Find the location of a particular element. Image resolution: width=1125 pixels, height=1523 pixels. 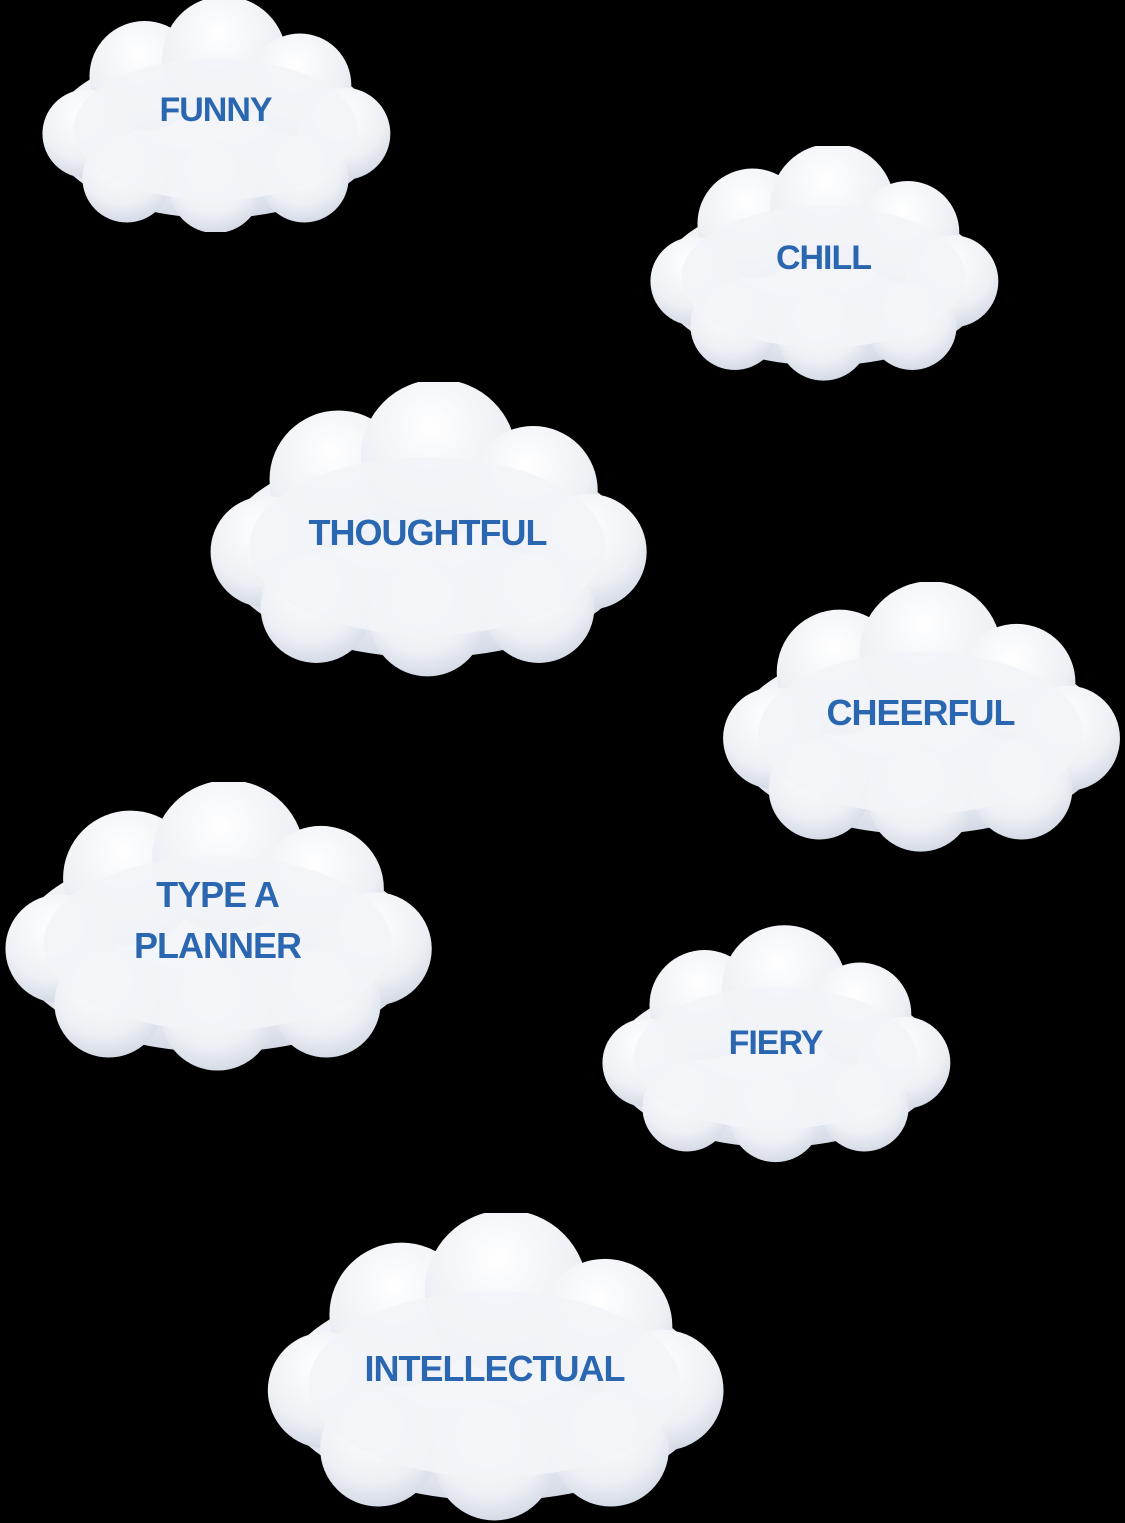

cloud-fiery: FIERY is located at coordinates (775, 1045).